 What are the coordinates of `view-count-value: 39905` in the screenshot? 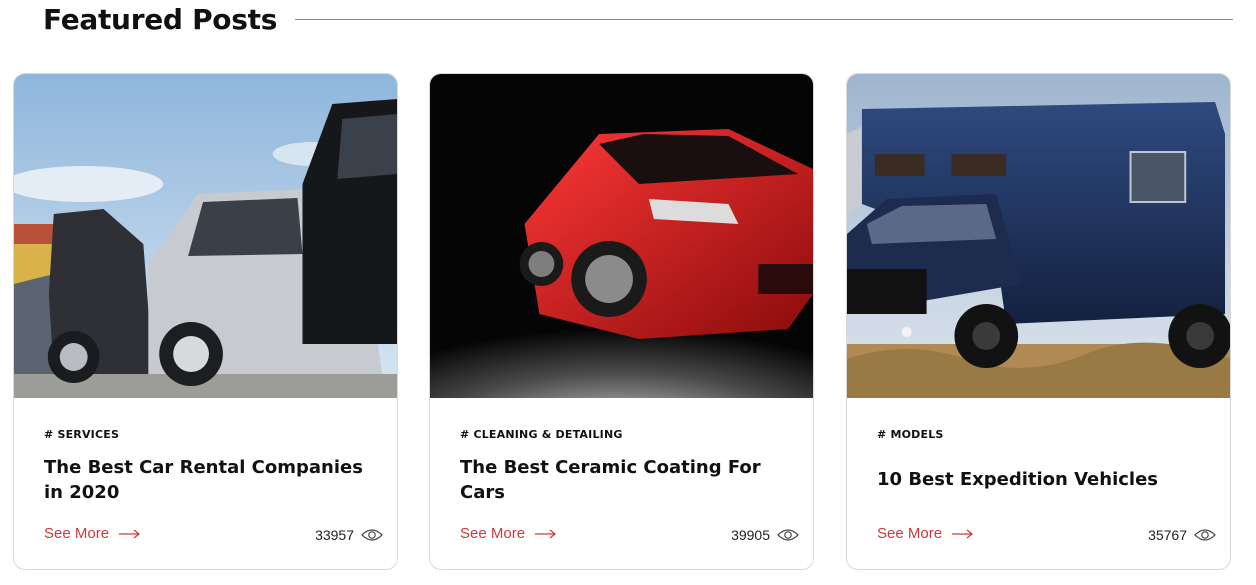 It's located at (750, 535).